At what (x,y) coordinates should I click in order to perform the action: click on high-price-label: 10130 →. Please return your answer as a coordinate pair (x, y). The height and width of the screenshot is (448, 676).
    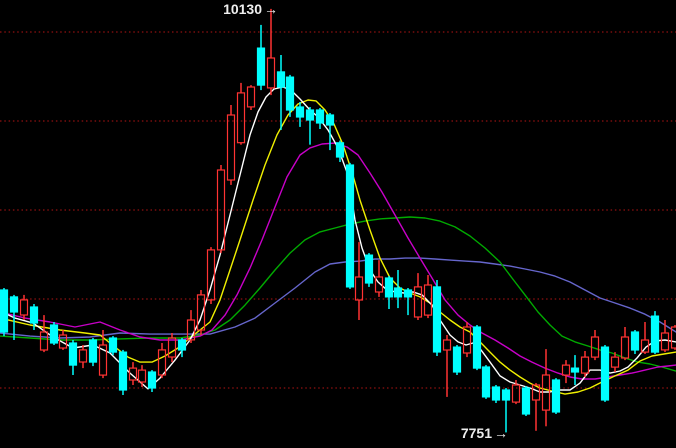
    Looking at the image, I should click on (229, 9).